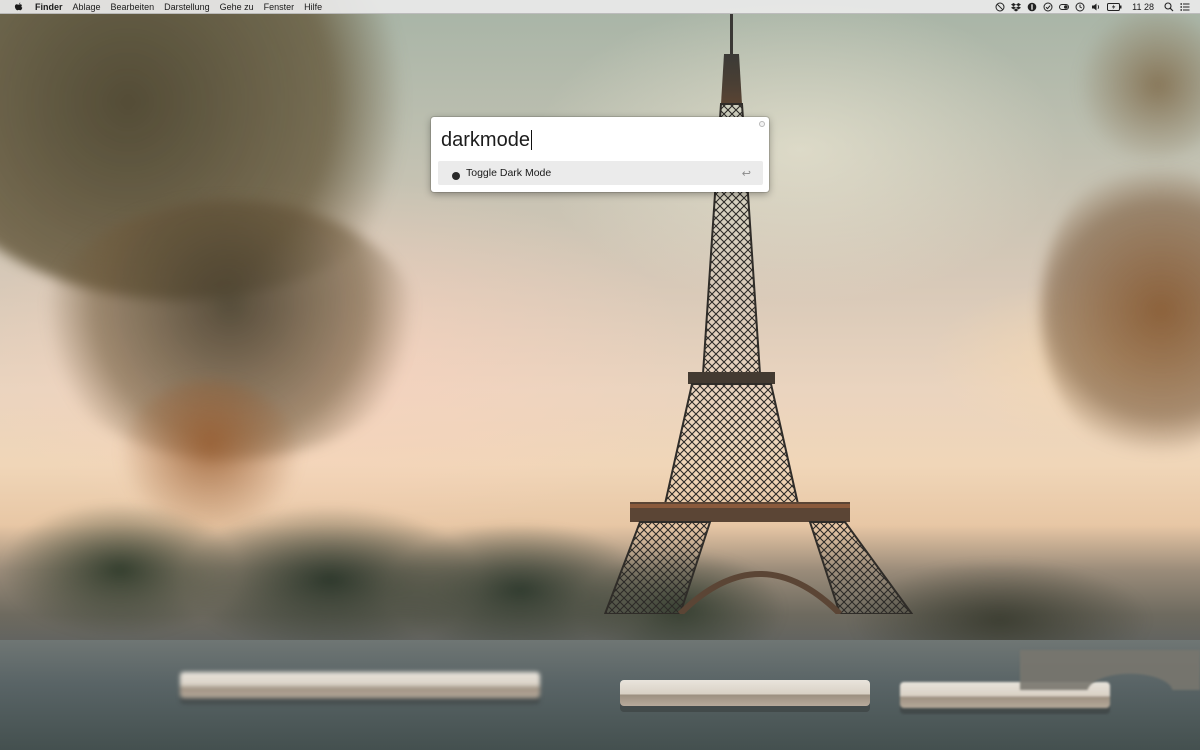 The height and width of the screenshot is (750, 1200). Describe the element at coordinates (1048, 7) in the screenshot. I see `sync-icon` at that location.